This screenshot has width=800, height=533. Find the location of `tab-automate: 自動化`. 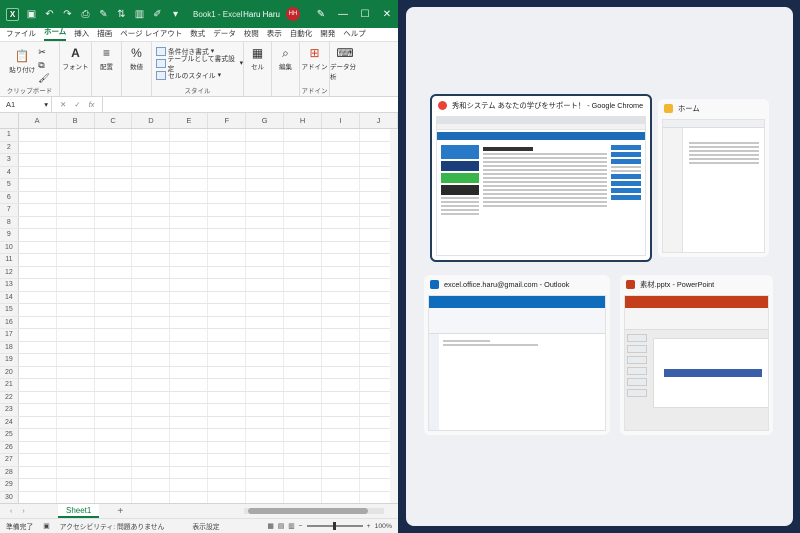

tab-automate: 自動化 is located at coordinates (301, 34).